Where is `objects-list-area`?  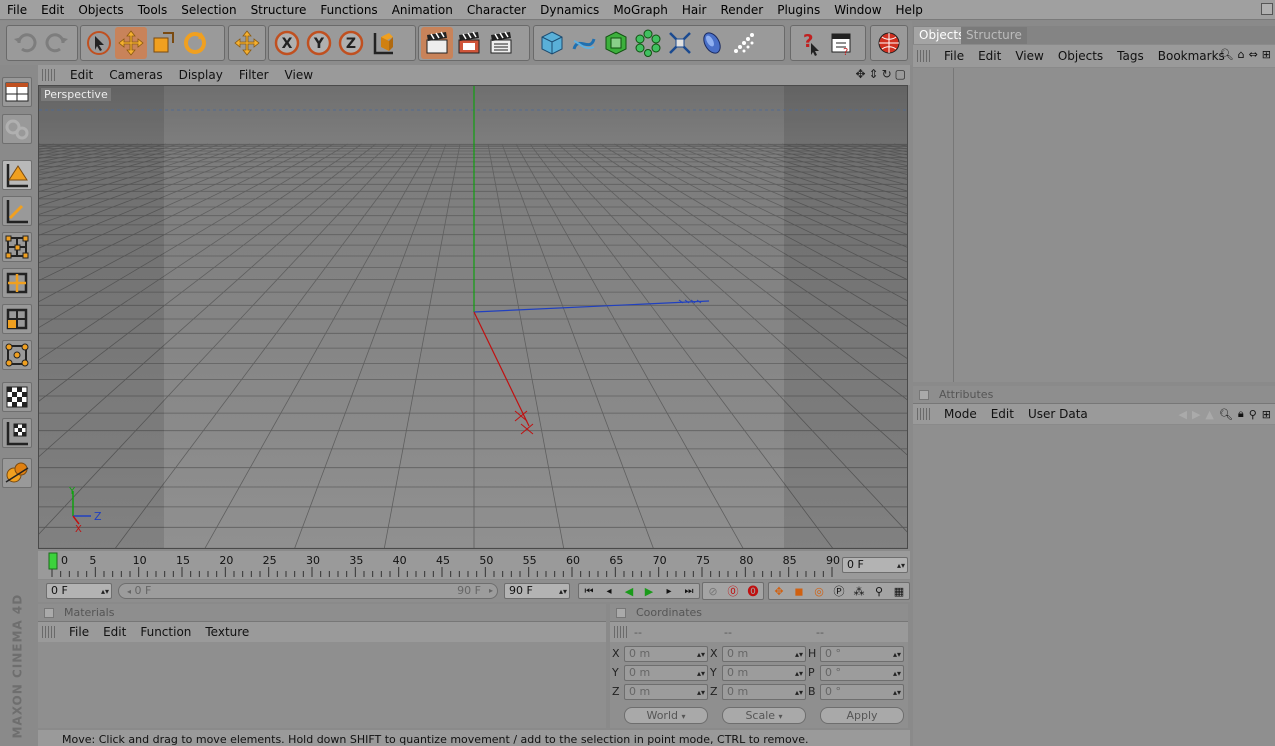
objects-list-area is located at coordinates (1094, 225).